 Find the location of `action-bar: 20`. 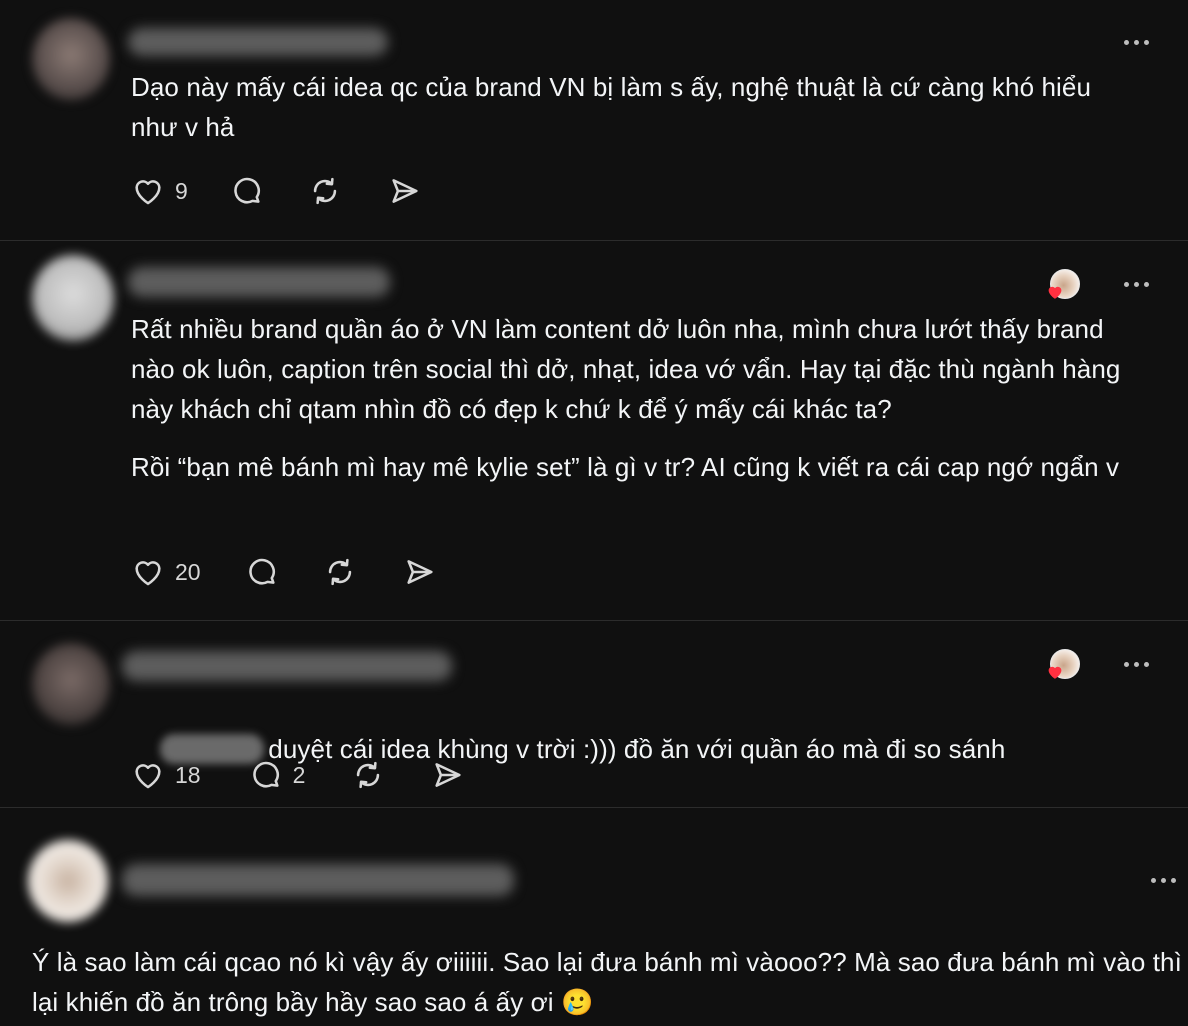

action-bar: 20 is located at coordinates (284, 572).